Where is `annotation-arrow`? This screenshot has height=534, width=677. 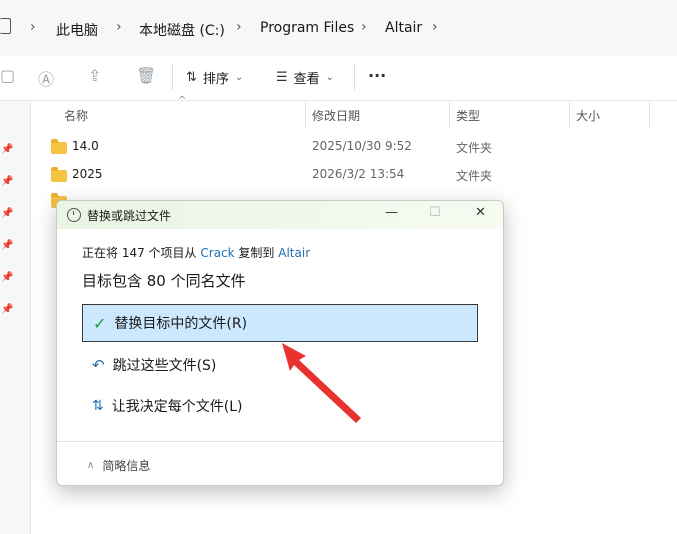
annotation-arrow is located at coordinates (321, 383).